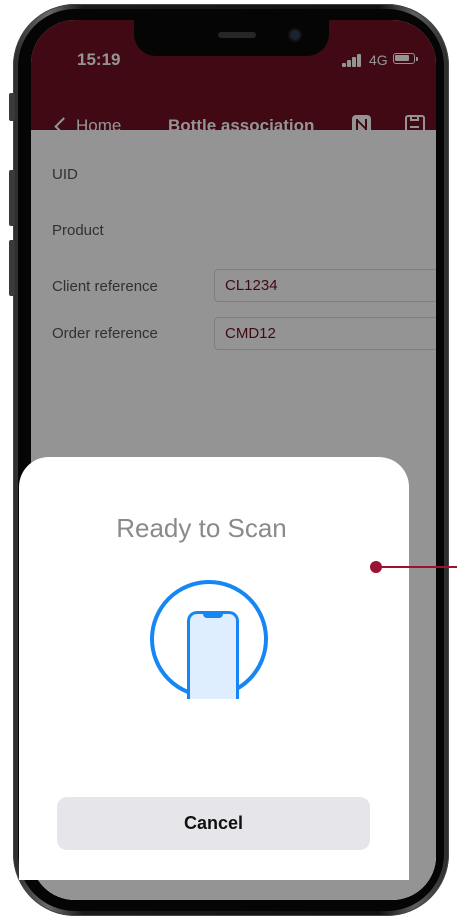 This screenshot has height=920, width=457. Describe the element at coordinates (213, 655) in the screenshot. I see `phone-outline` at that location.